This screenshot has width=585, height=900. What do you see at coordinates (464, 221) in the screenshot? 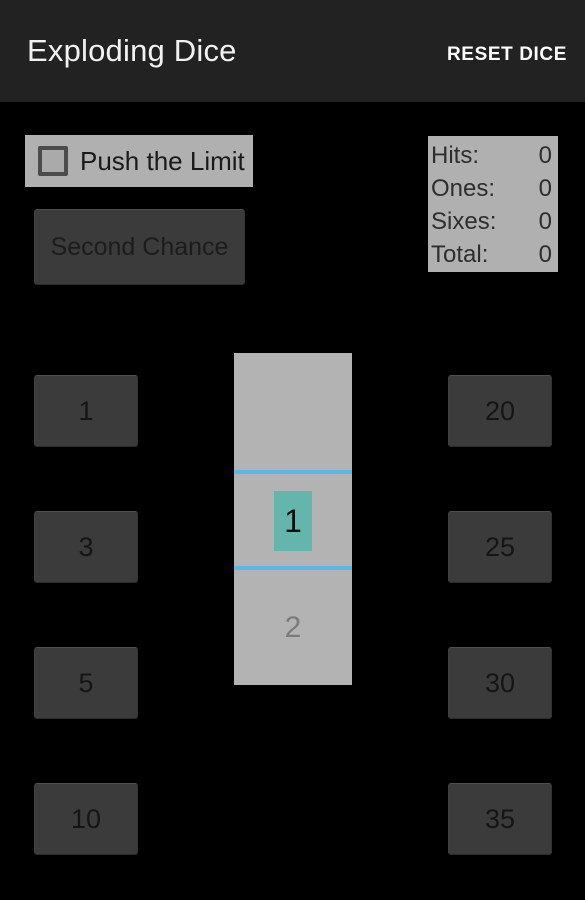
I see `stat-label-sixes: Sixes:` at bounding box center [464, 221].